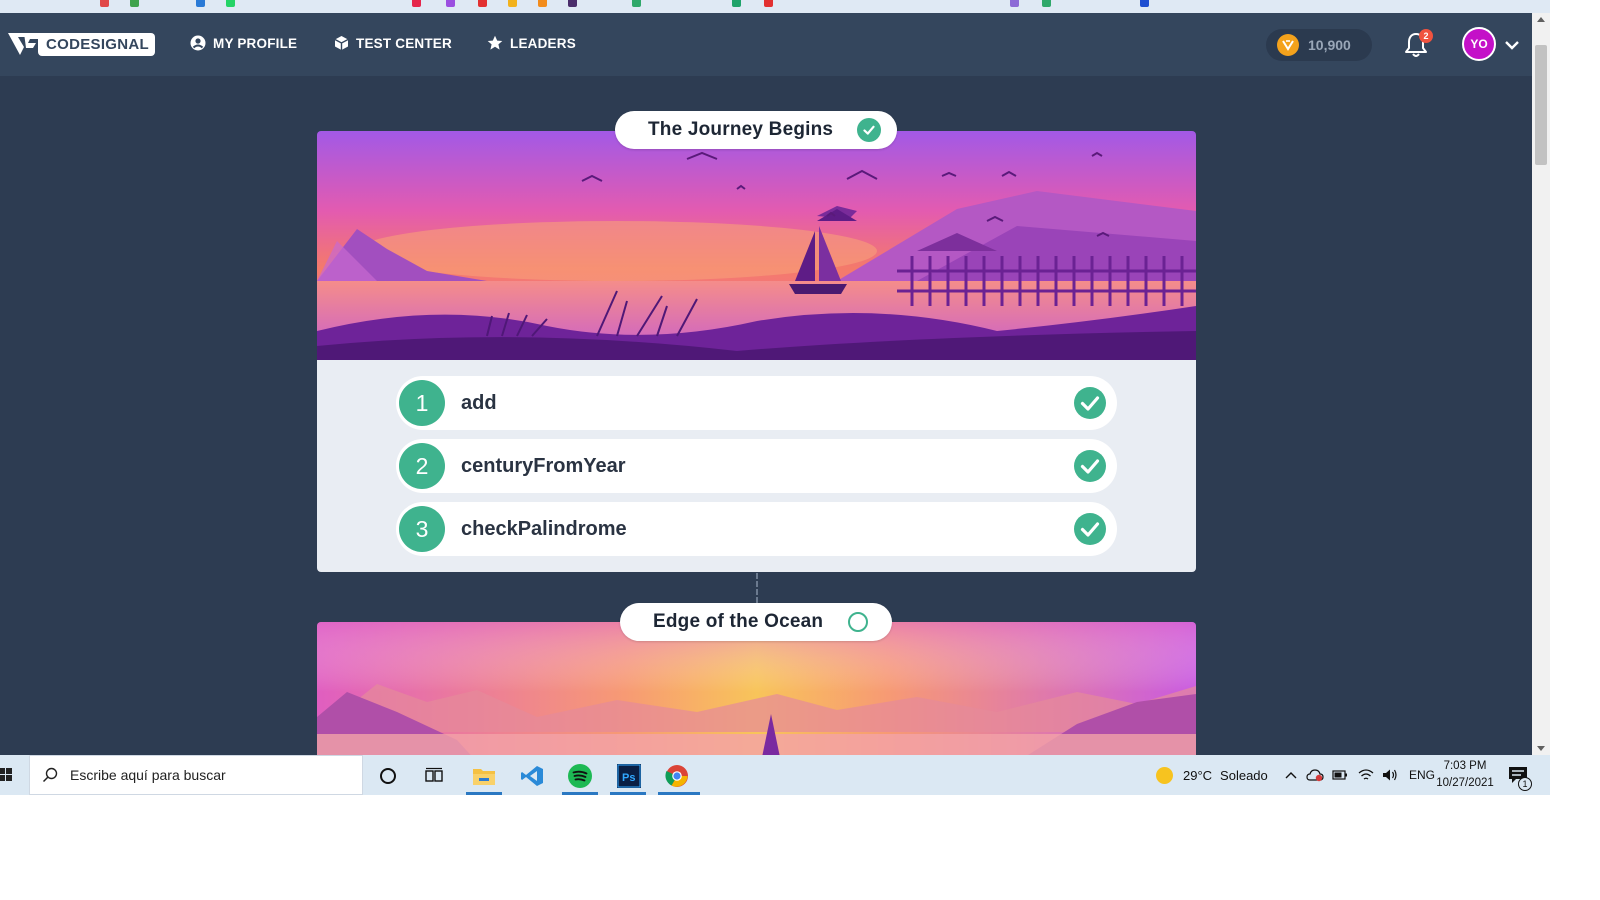  I want to click on section-card-edge-of-ocean, so click(756, 688).